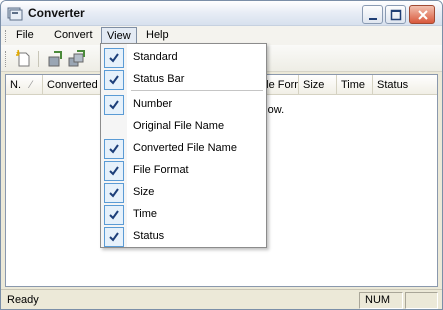 The height and width of the screenshot is (310, 443). Describe the element at coordinates (25, 35) in the screenshot. I see `menu-file: File` at that location.